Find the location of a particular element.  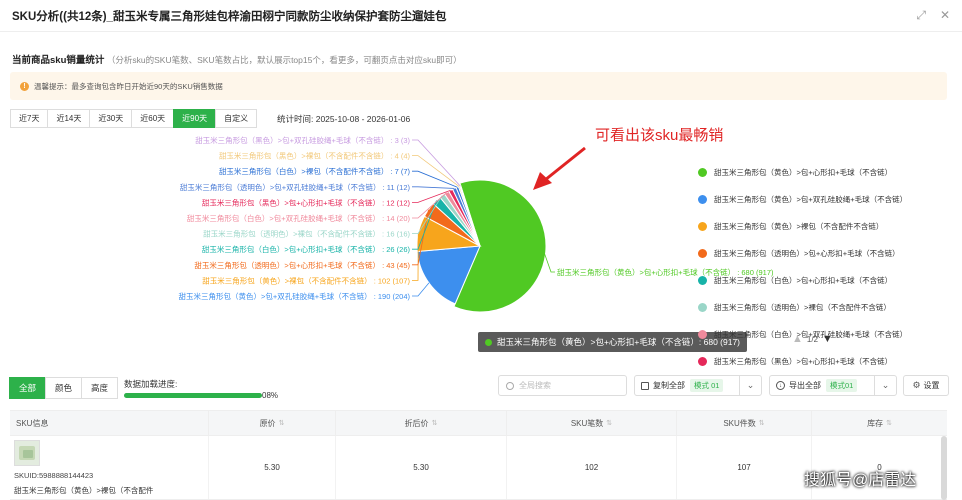

table-scrollbar is located at coordinates (944, 468).